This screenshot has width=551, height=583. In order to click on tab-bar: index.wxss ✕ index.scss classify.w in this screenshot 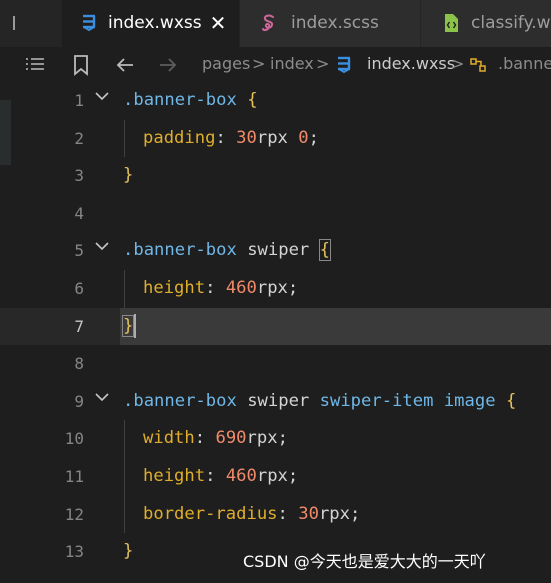, I will do `click(275, 23)`.